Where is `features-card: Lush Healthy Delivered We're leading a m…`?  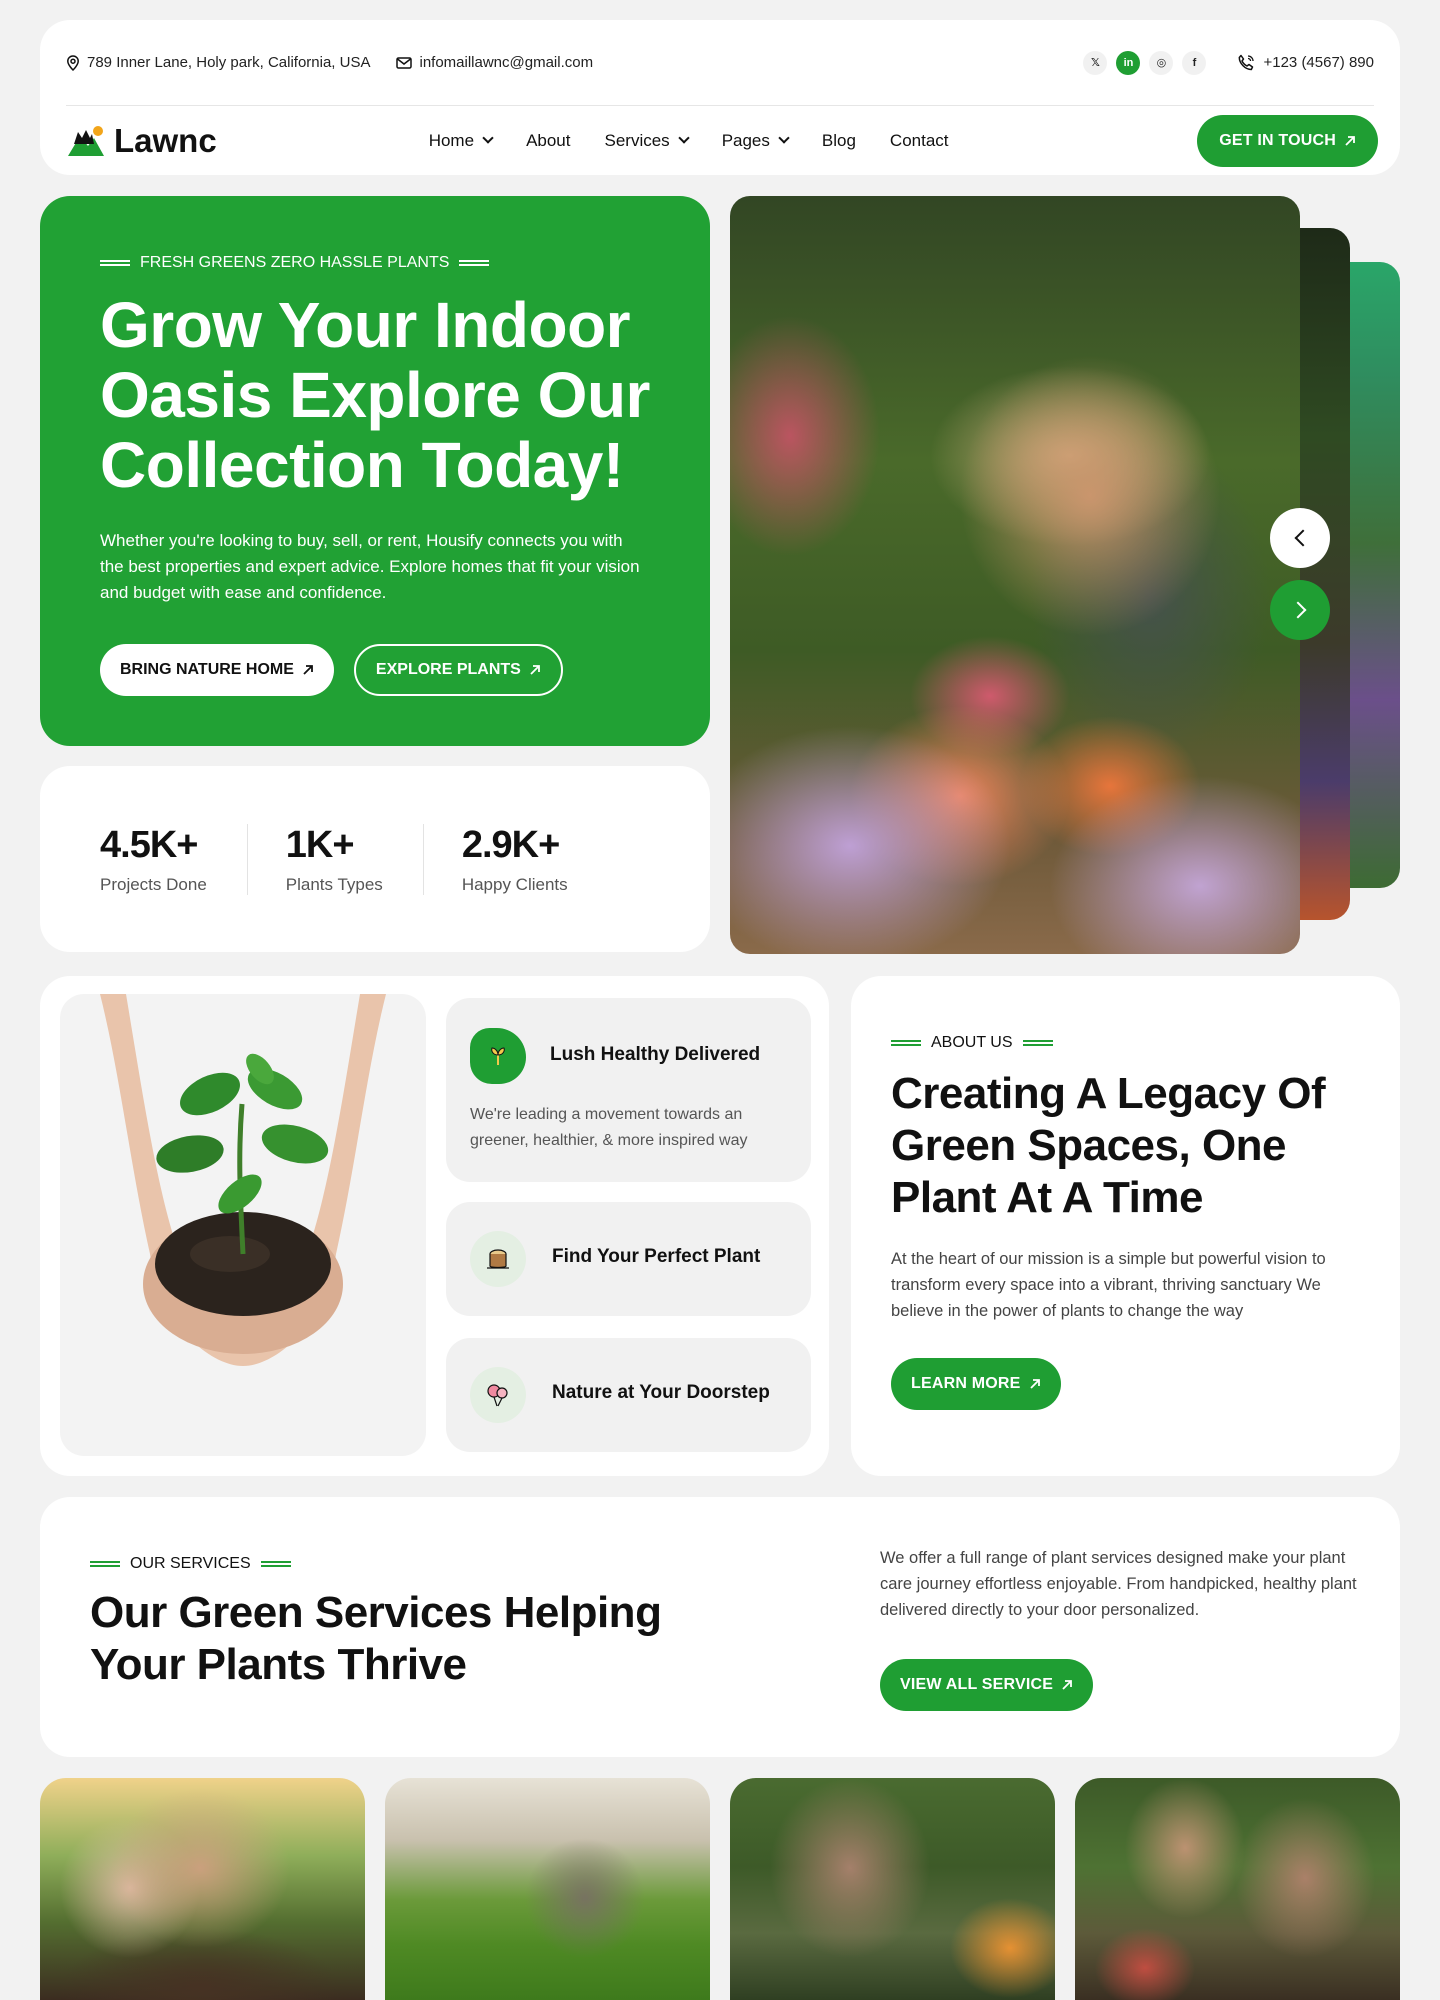
features-card: Lush Healthy Delivered We're leading a m… is located at coordinates (434, 1226).